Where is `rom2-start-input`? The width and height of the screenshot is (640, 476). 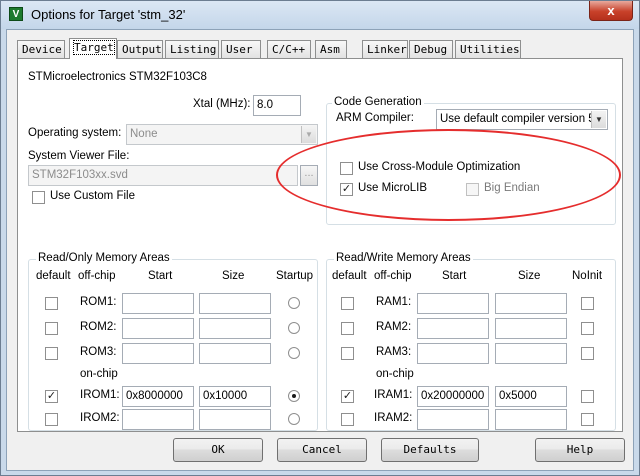 rom2-start-input is located at coordinates (158, 328).